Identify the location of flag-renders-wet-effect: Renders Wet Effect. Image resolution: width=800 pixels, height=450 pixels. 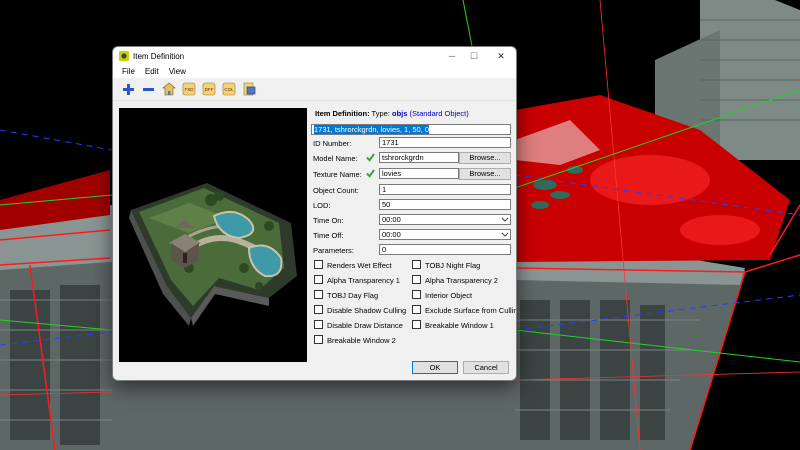
(353, 266).